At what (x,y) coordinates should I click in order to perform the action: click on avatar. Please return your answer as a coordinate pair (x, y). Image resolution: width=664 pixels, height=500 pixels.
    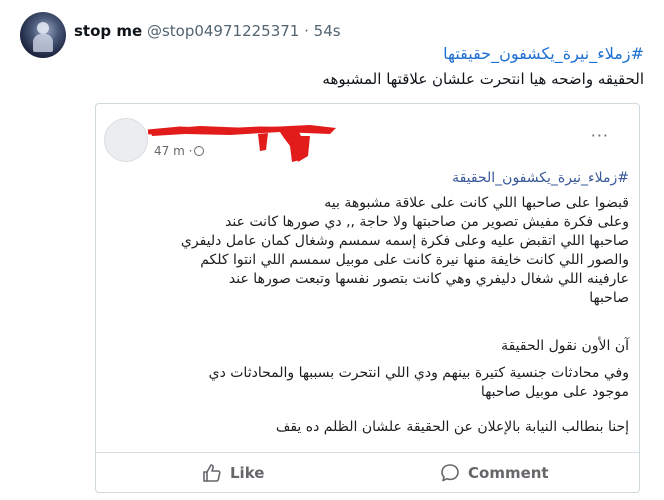
    Looking at the image, I should click on (43, 35).